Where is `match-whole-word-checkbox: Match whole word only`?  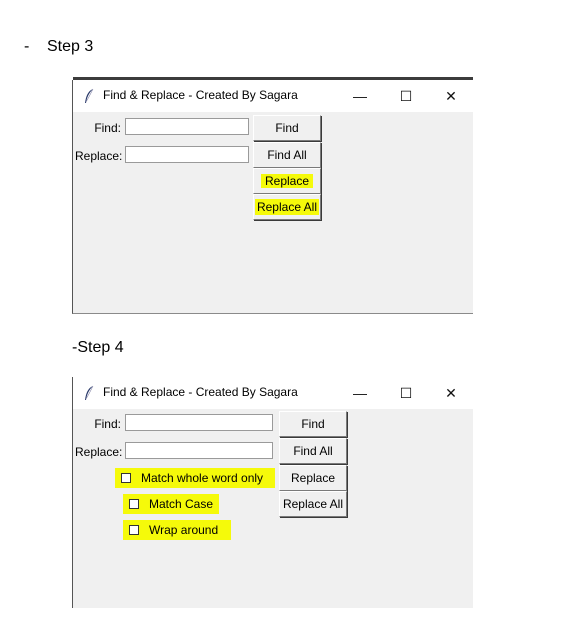
match-whole-word-checkbox: Match whole word only is located at coordinates (195, 478).